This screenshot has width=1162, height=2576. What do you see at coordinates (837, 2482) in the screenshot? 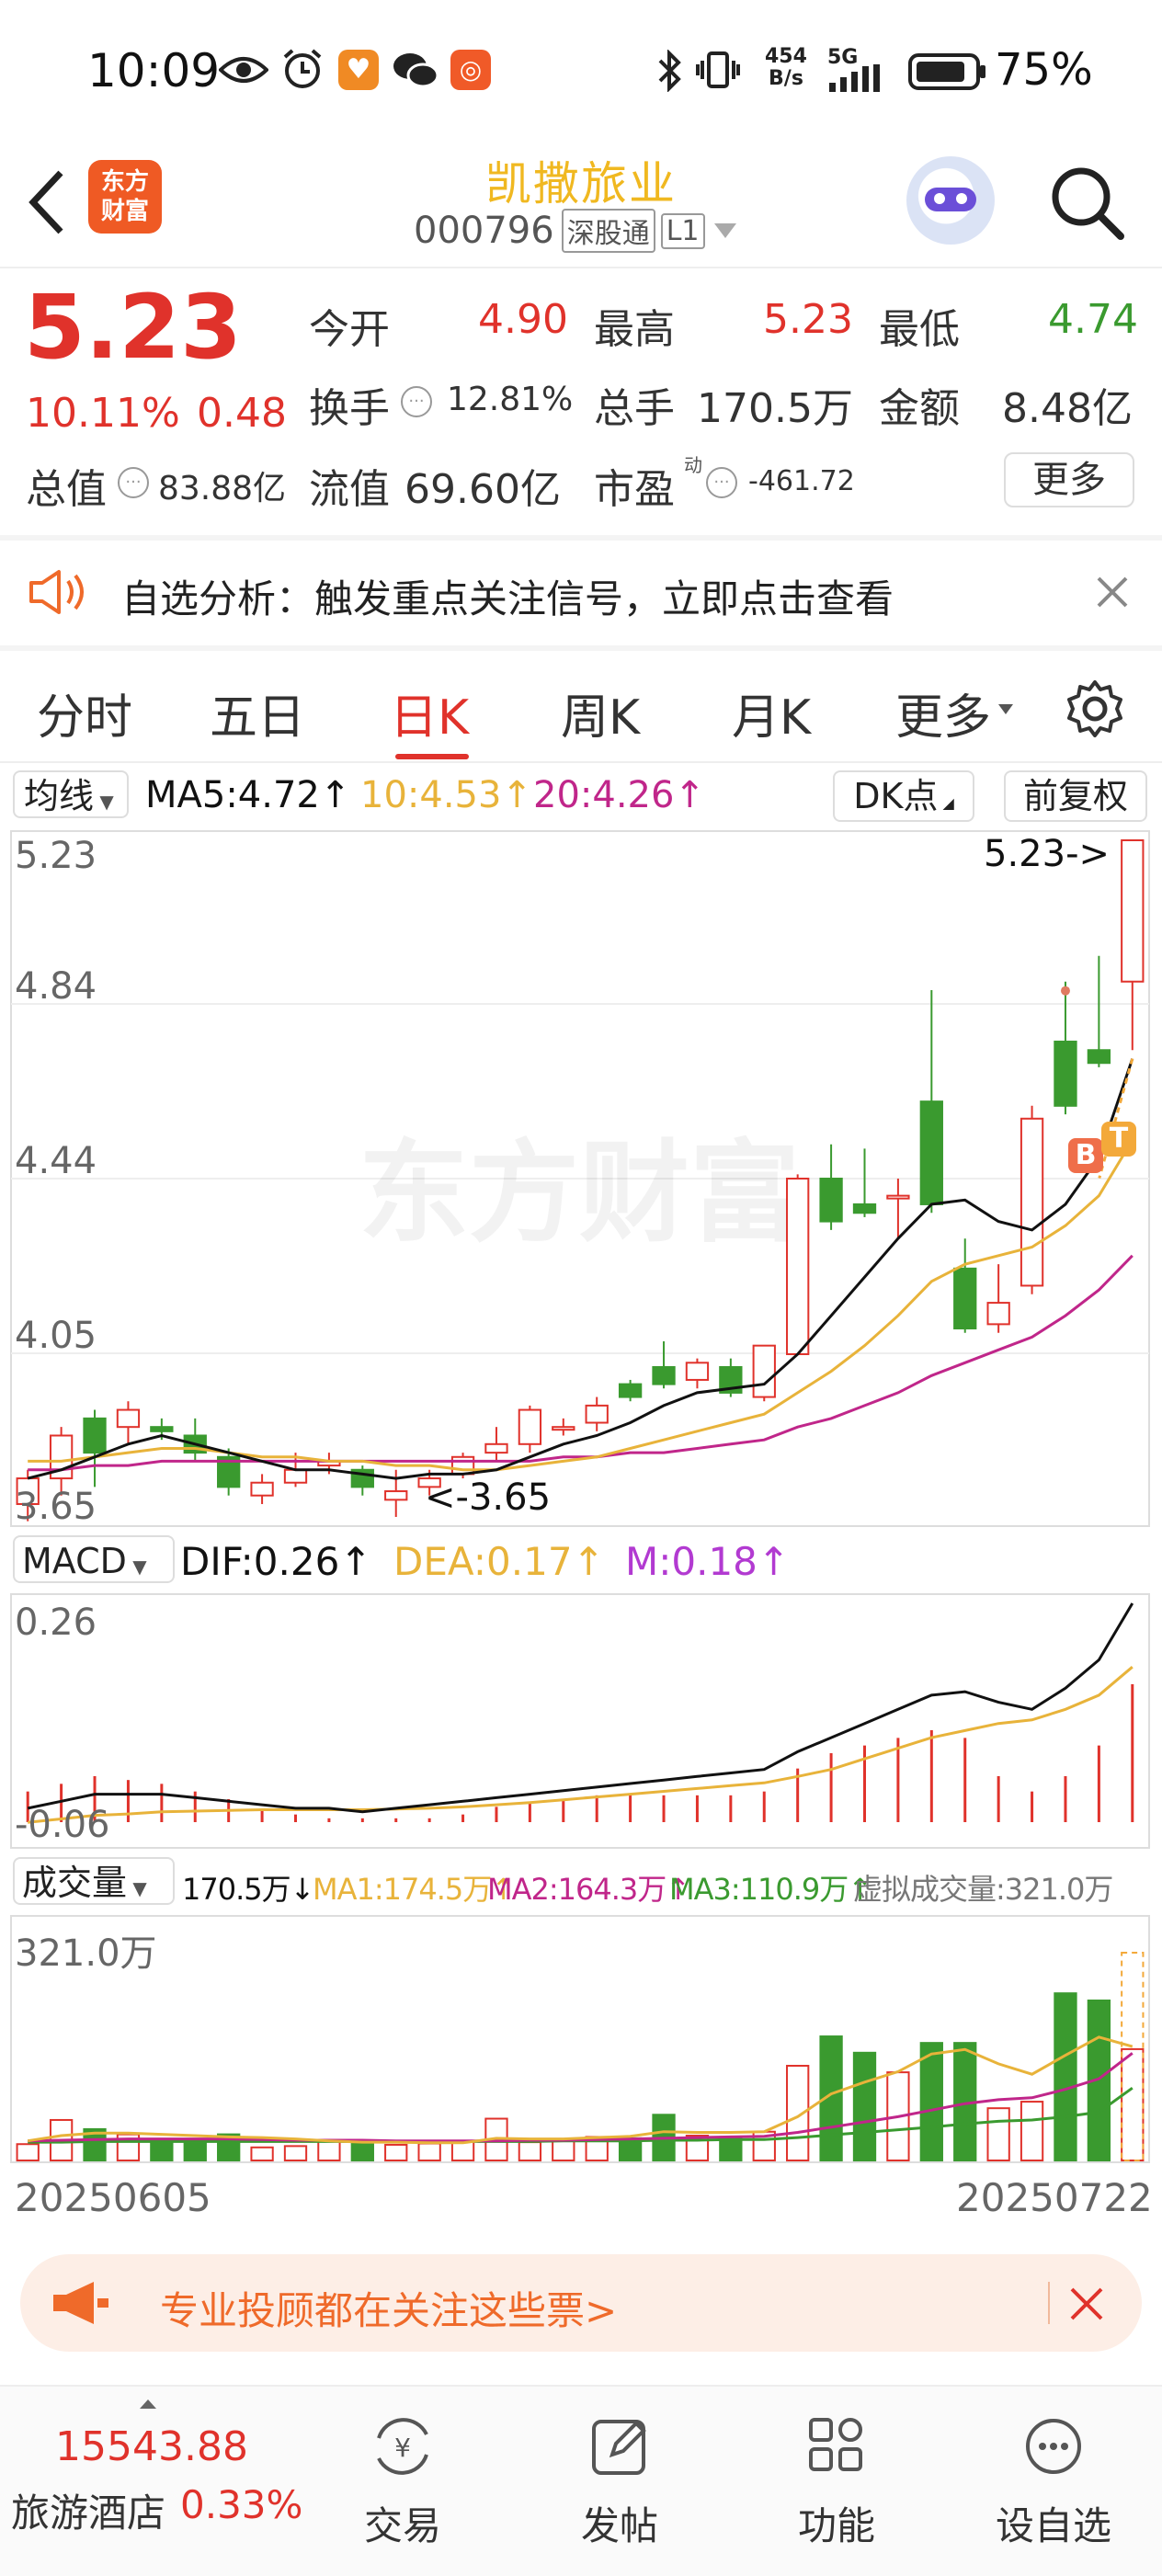
I see `function-button: 功能` at bounding box center [837, 2482].